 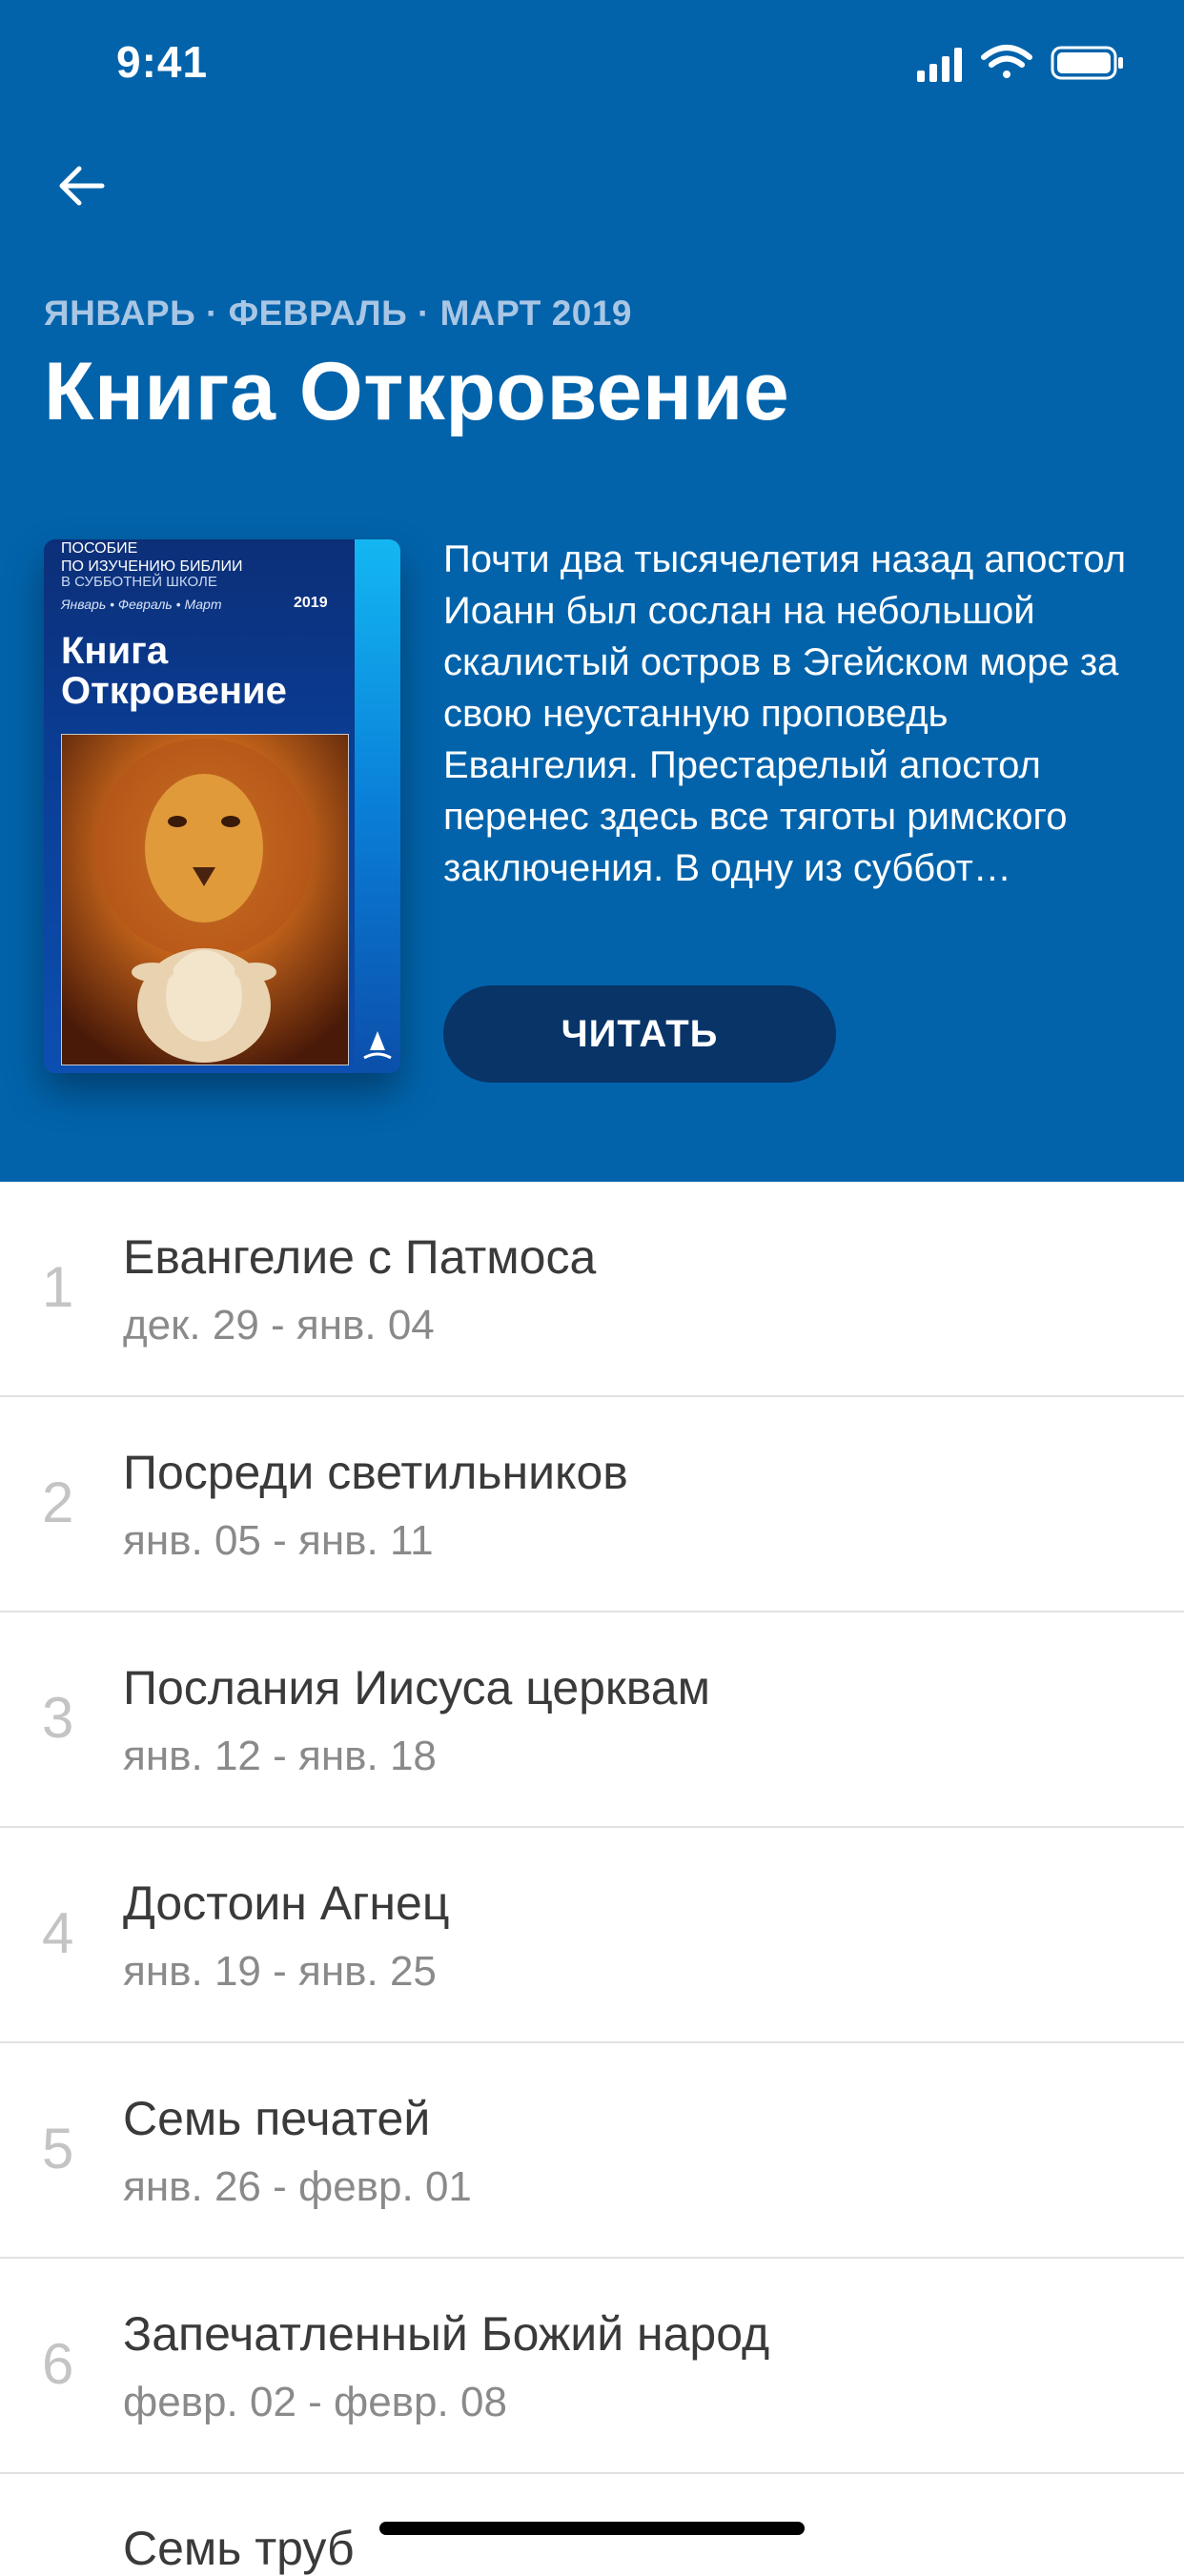 What do you see at coordinates (939, 65) in the screenshot?
I see `signal-icon` at bounding box center [939, 65].